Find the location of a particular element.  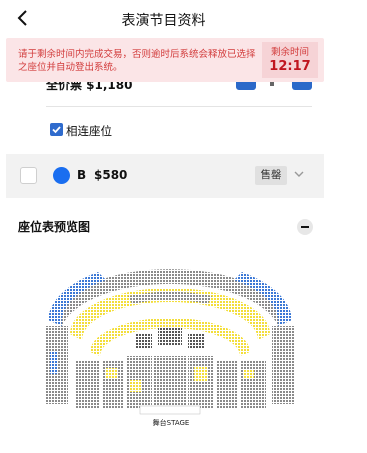

stage-label: 舞台STAGE is located at coordinates (171, 423).